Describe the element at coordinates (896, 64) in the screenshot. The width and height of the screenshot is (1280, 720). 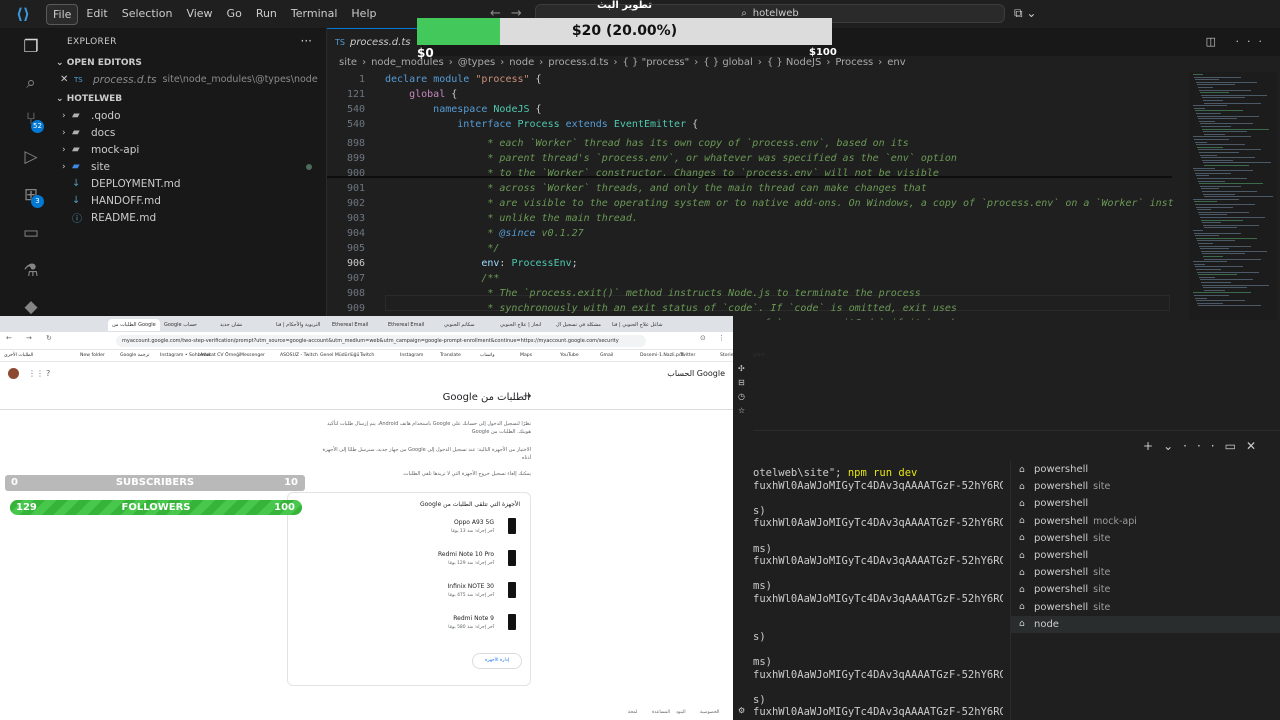
I see `breadcrumb-item: env` at that location.